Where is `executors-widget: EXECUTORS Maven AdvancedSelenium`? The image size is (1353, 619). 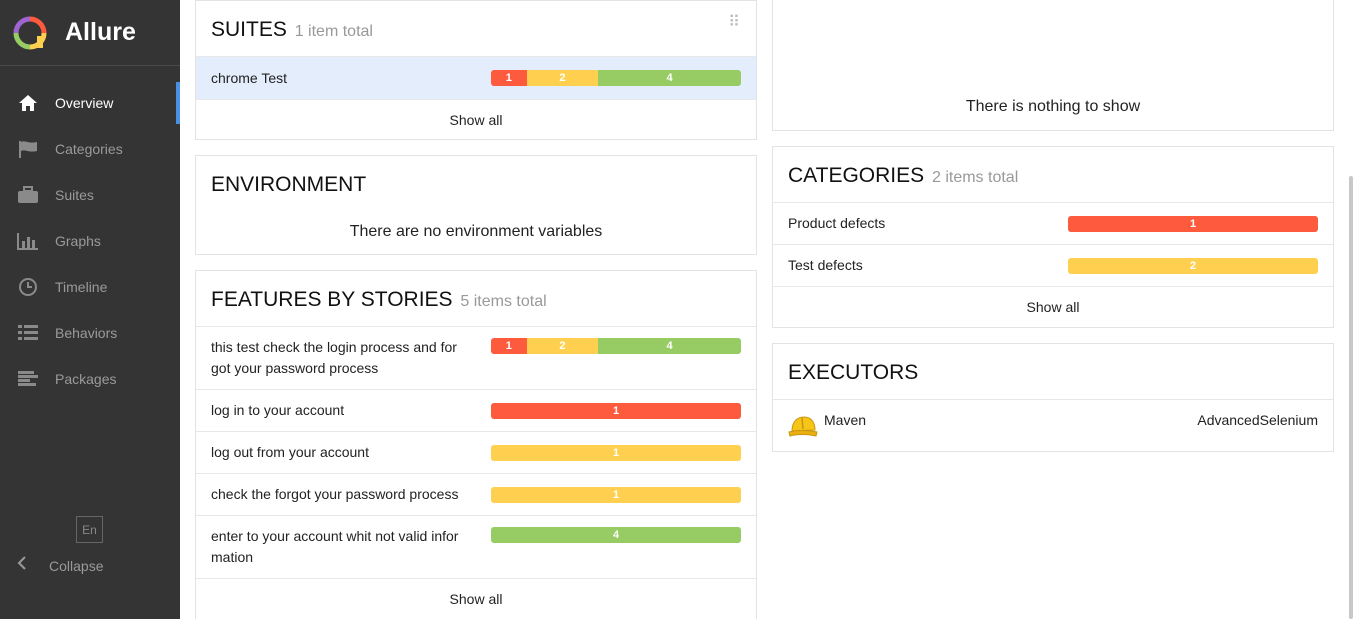
executors-widget: EXECUTORS Maven AdvancedSelenium is located at coordinates (1053, 397).